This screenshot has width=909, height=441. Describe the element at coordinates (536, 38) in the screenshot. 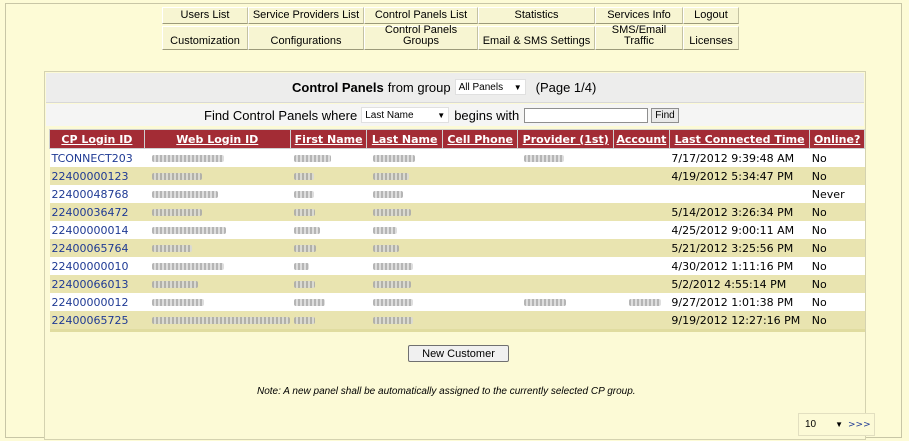

I see `nav-email-sms-settings: Email & SMS Settings` at that location.